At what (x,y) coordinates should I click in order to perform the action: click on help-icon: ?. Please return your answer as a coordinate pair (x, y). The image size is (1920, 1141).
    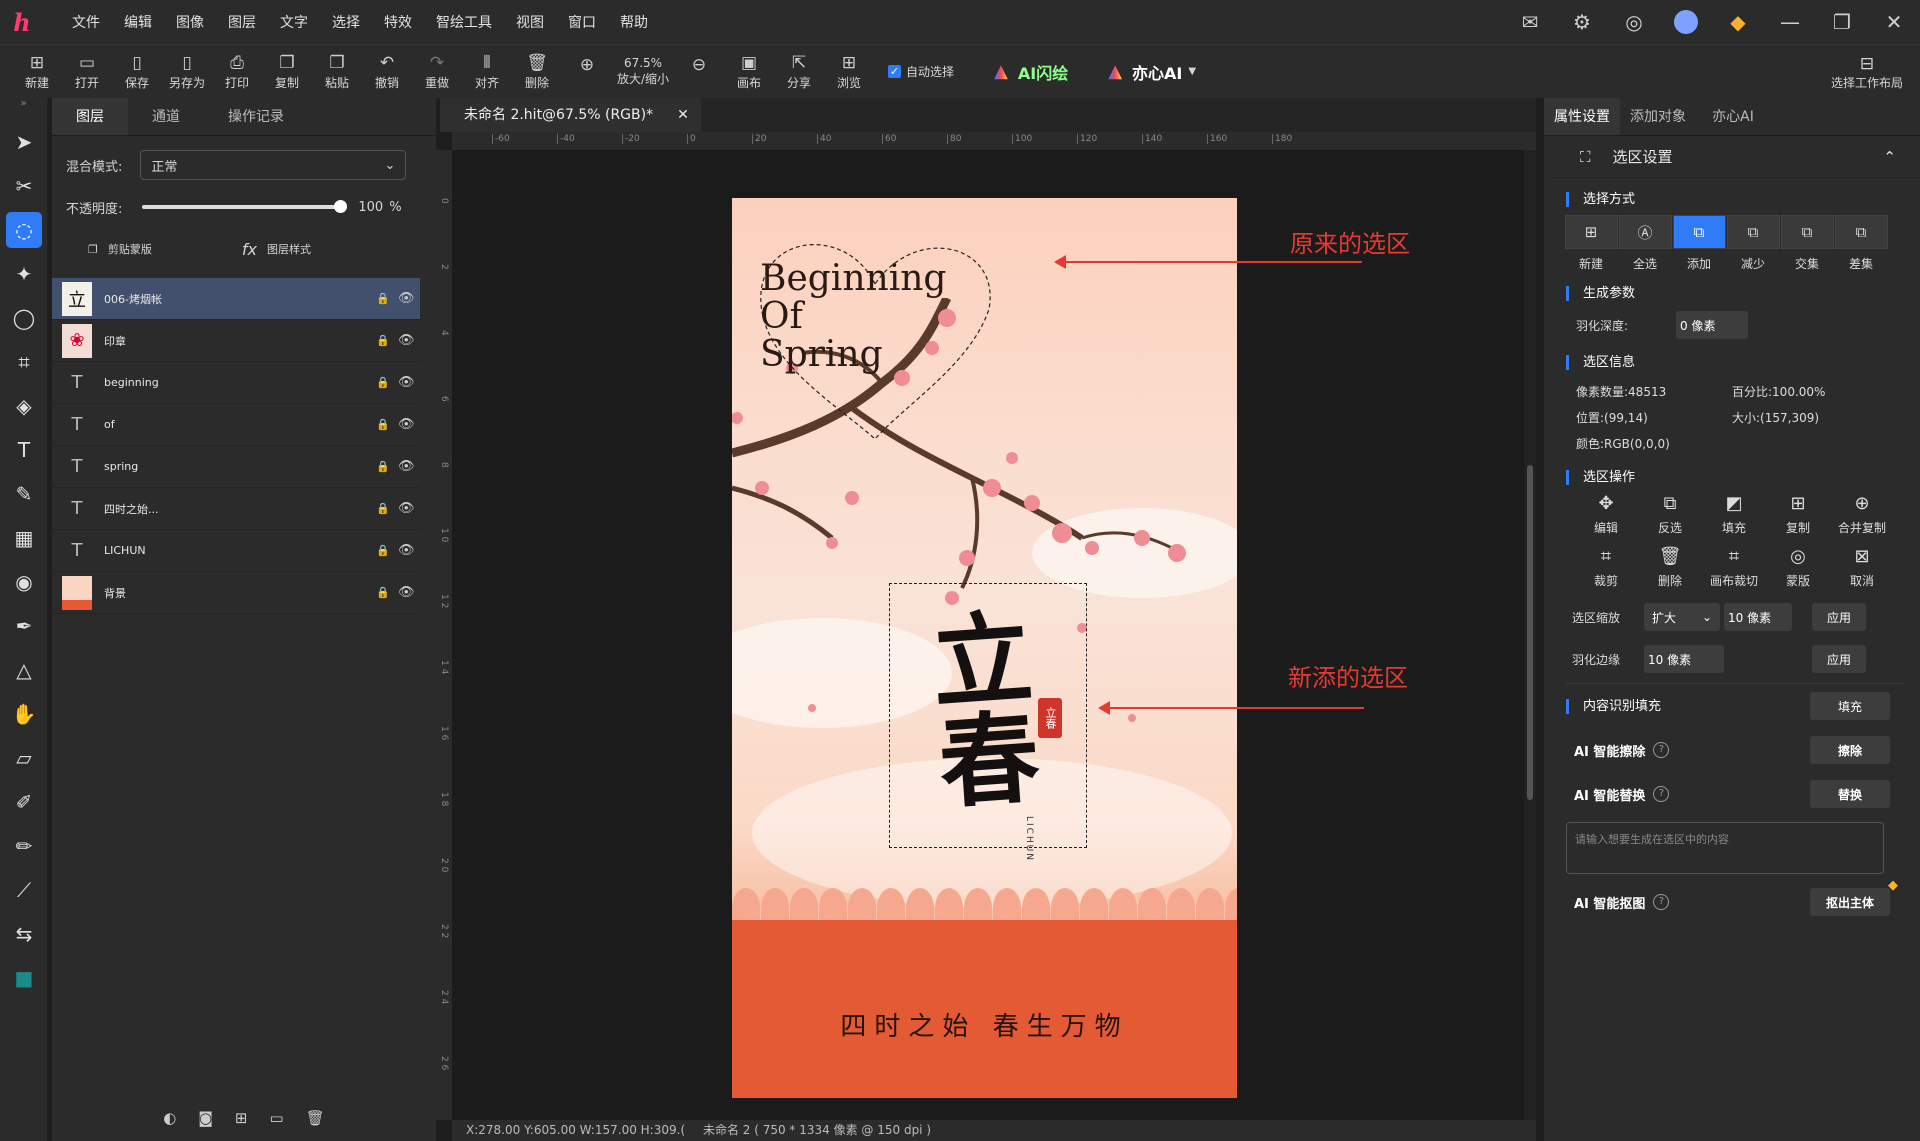
    Looking at the image, I should click on (1661, 902).